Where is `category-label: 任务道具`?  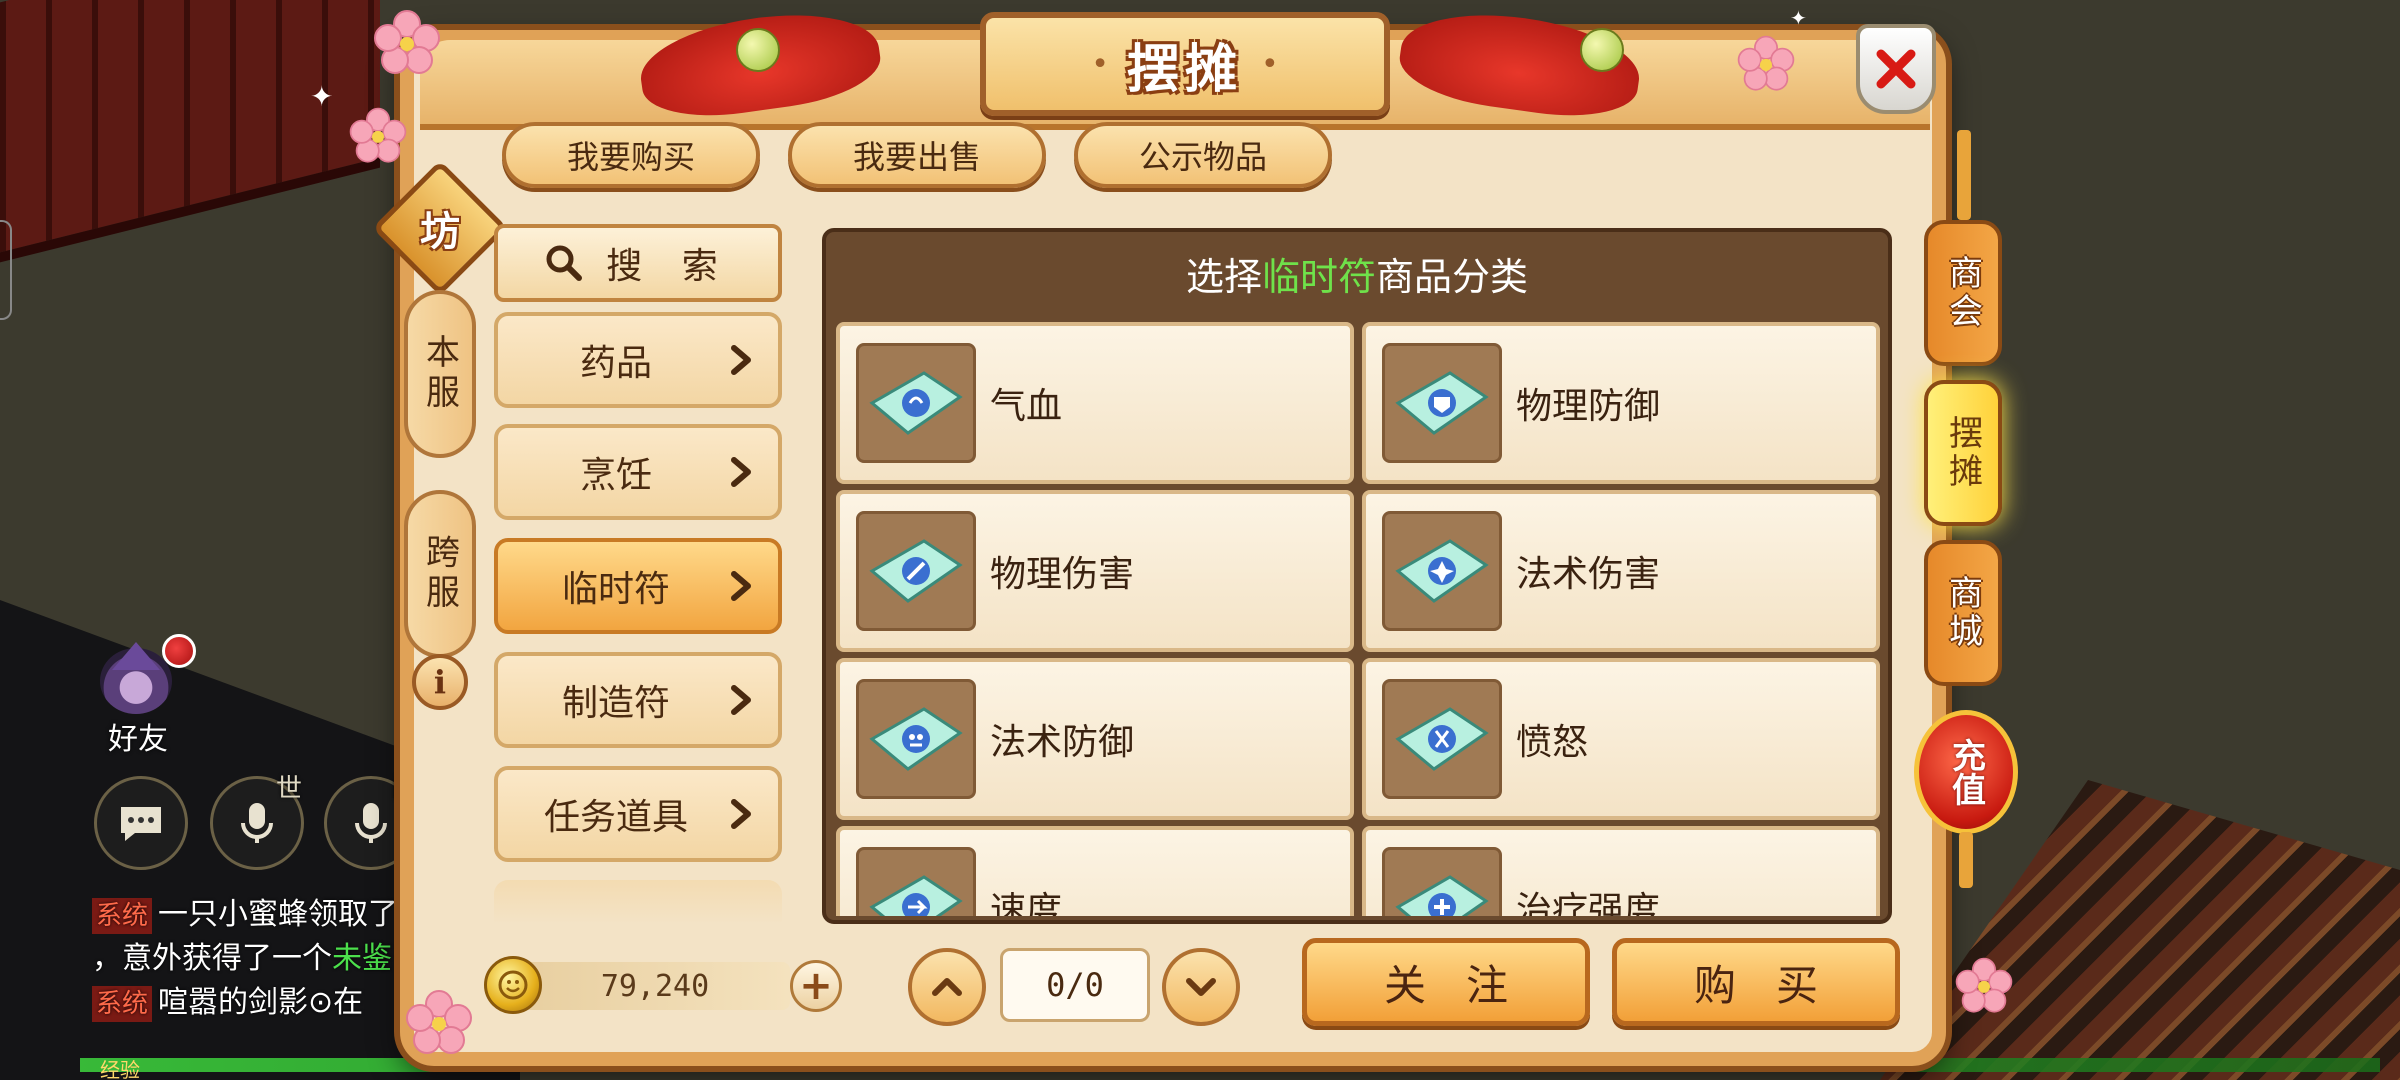 category-label: 任务道具 is located at coordinates (615, 817).